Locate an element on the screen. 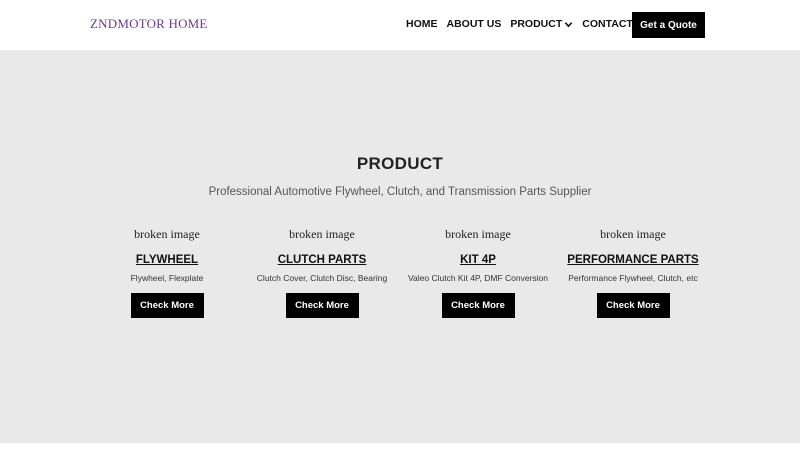  section-title: PRODUCT is located at coordinates (400, 163).